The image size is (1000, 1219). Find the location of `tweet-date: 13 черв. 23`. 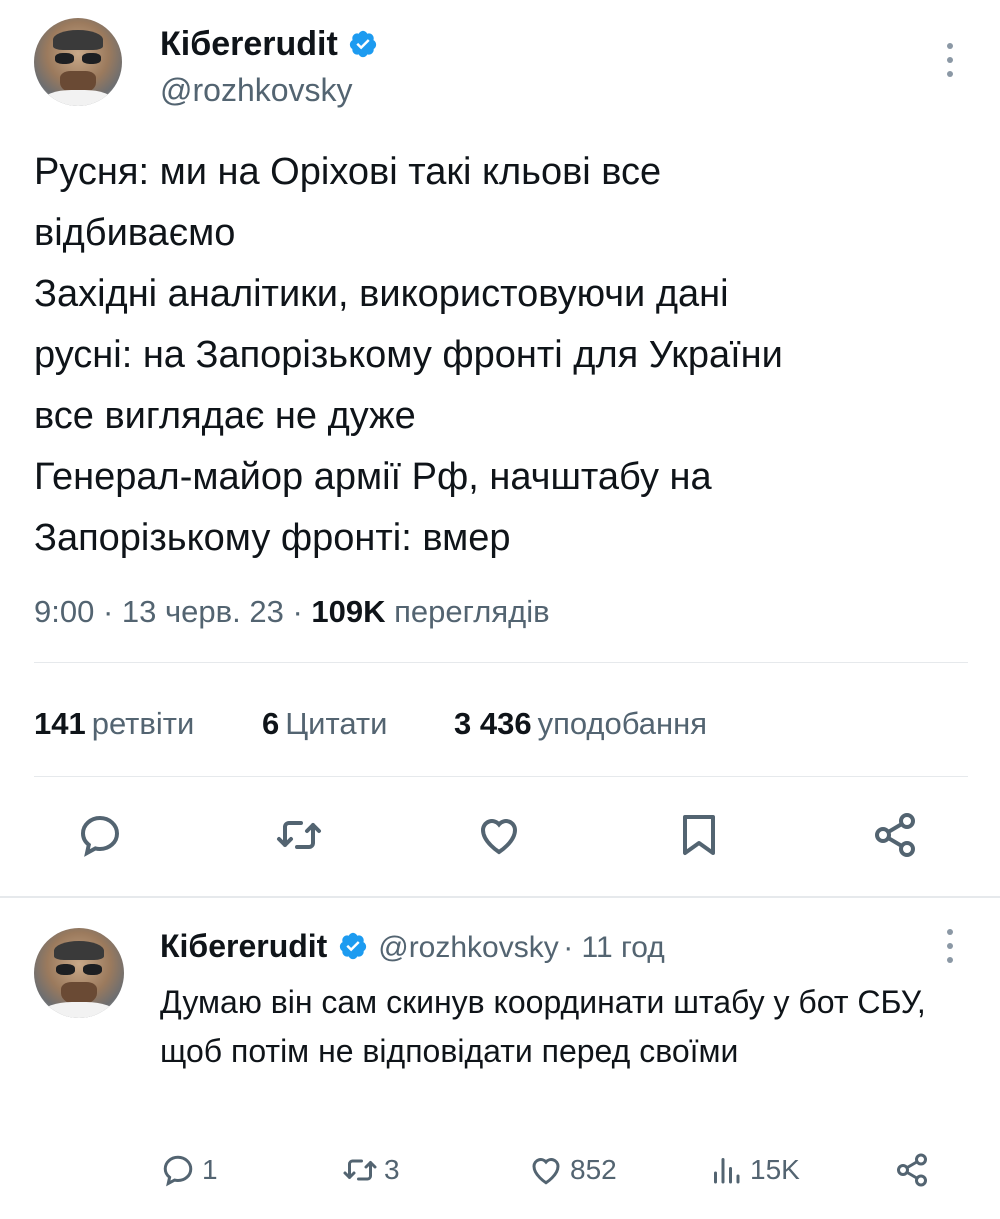

tweet-date: 13 черв. 23 is located at coordinates (203, 611).